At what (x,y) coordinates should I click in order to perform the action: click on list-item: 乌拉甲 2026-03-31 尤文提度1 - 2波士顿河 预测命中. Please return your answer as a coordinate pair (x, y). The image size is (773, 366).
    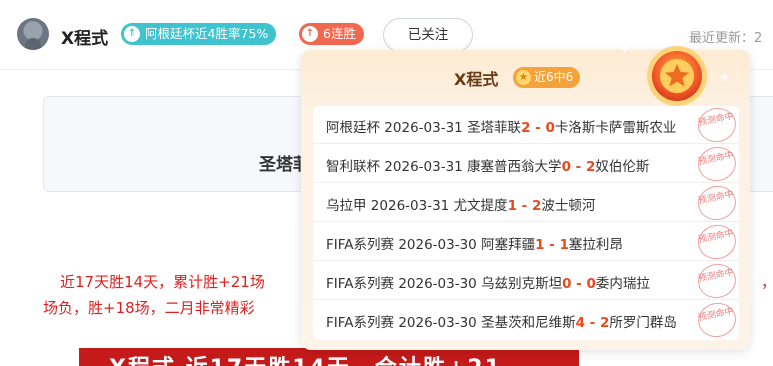
    Looking at the image, I should click on (526, 203).